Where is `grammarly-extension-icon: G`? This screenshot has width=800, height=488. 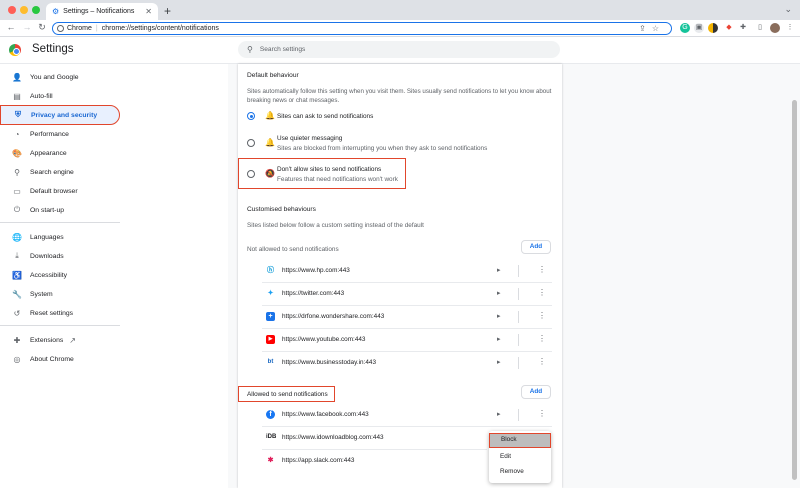 grammarly-extension-icon: G is located at coordinates (685, 28).